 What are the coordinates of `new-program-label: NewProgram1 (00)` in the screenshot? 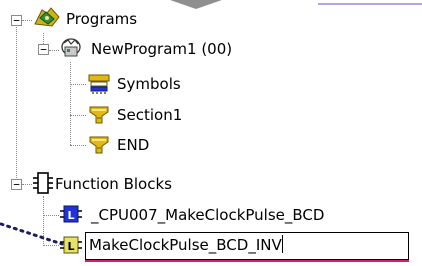 It's located at (161, 49).